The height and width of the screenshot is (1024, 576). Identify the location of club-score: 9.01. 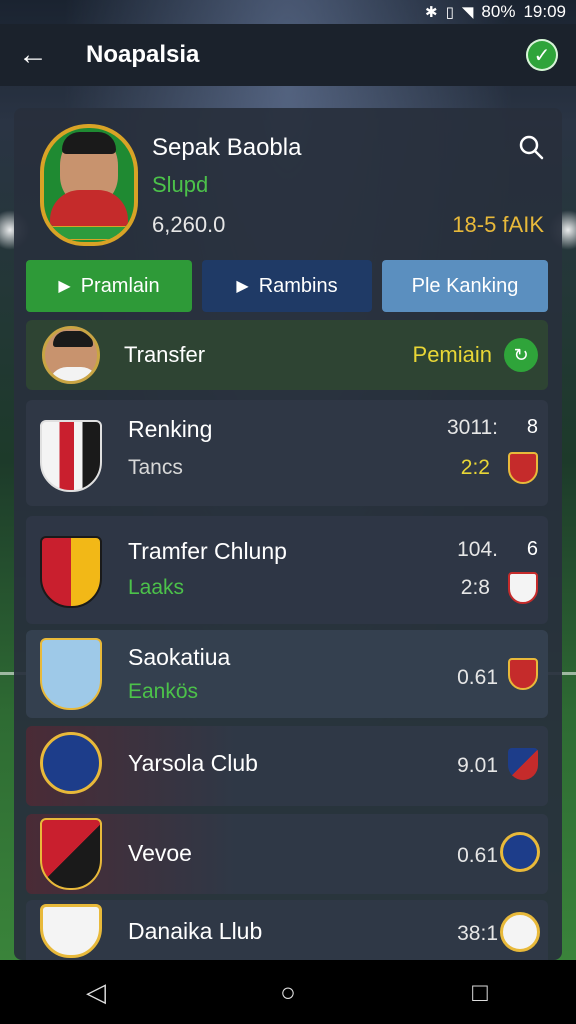
(477, 765).